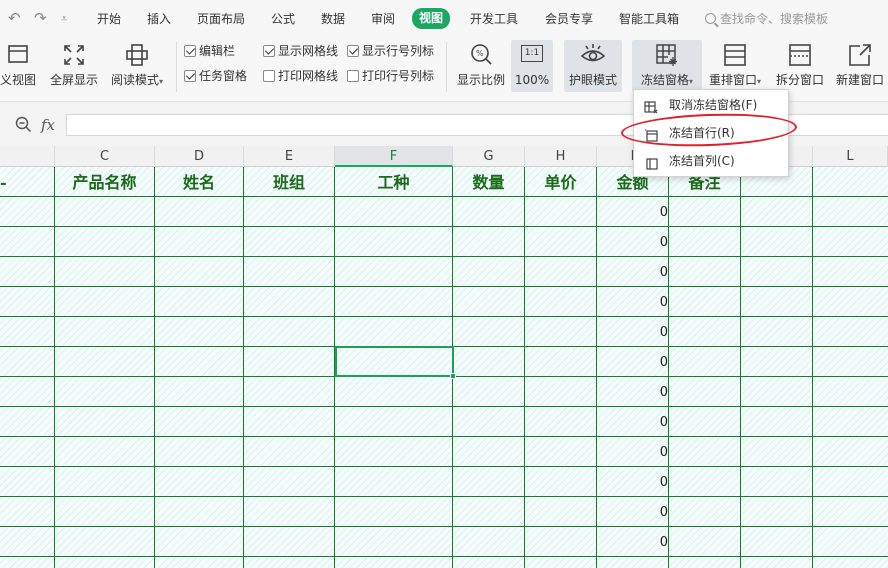 Image resolution: width=888 pixels, height=568 pixels. What do you see at coordinates (732, 80) in the screenshot?
I see `arrange-windows-text: 重排窗口` at bounding box center [732, 80].